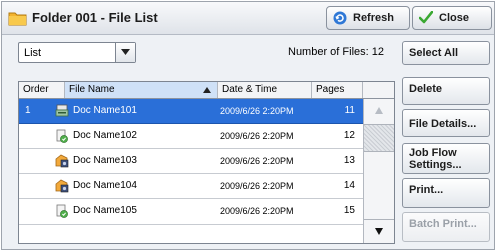  Describe the element at coordinates (33, 53) in the screenshot. I see `view-mode-value: List` at that location.